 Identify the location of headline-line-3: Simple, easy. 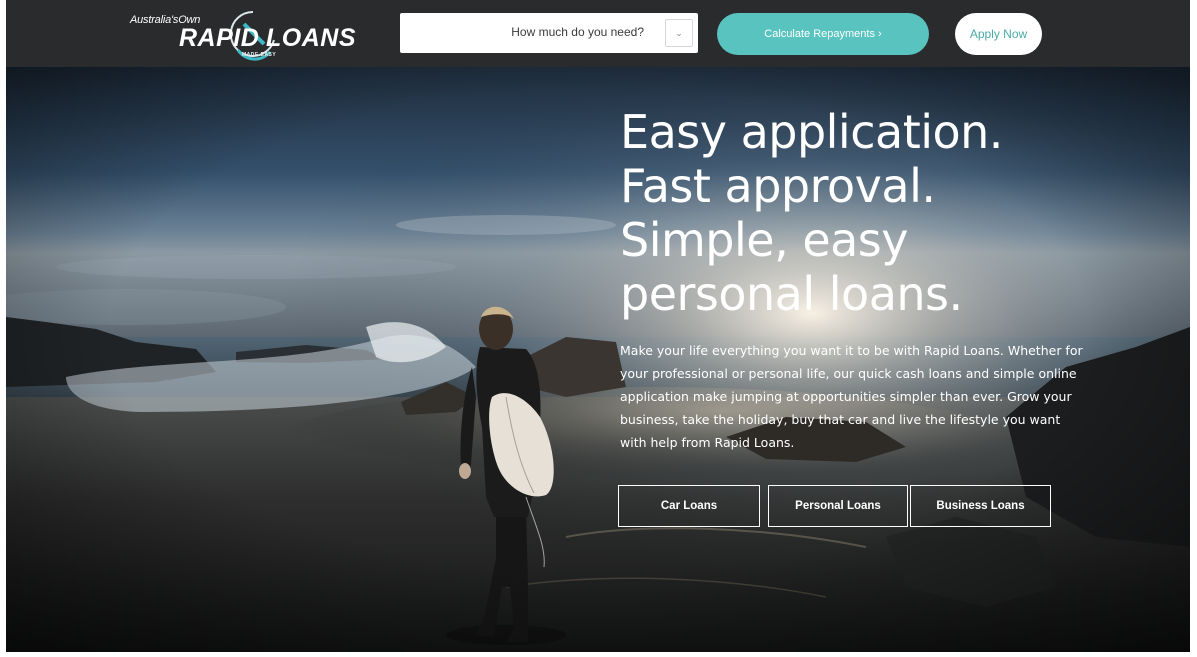
(764, 240).